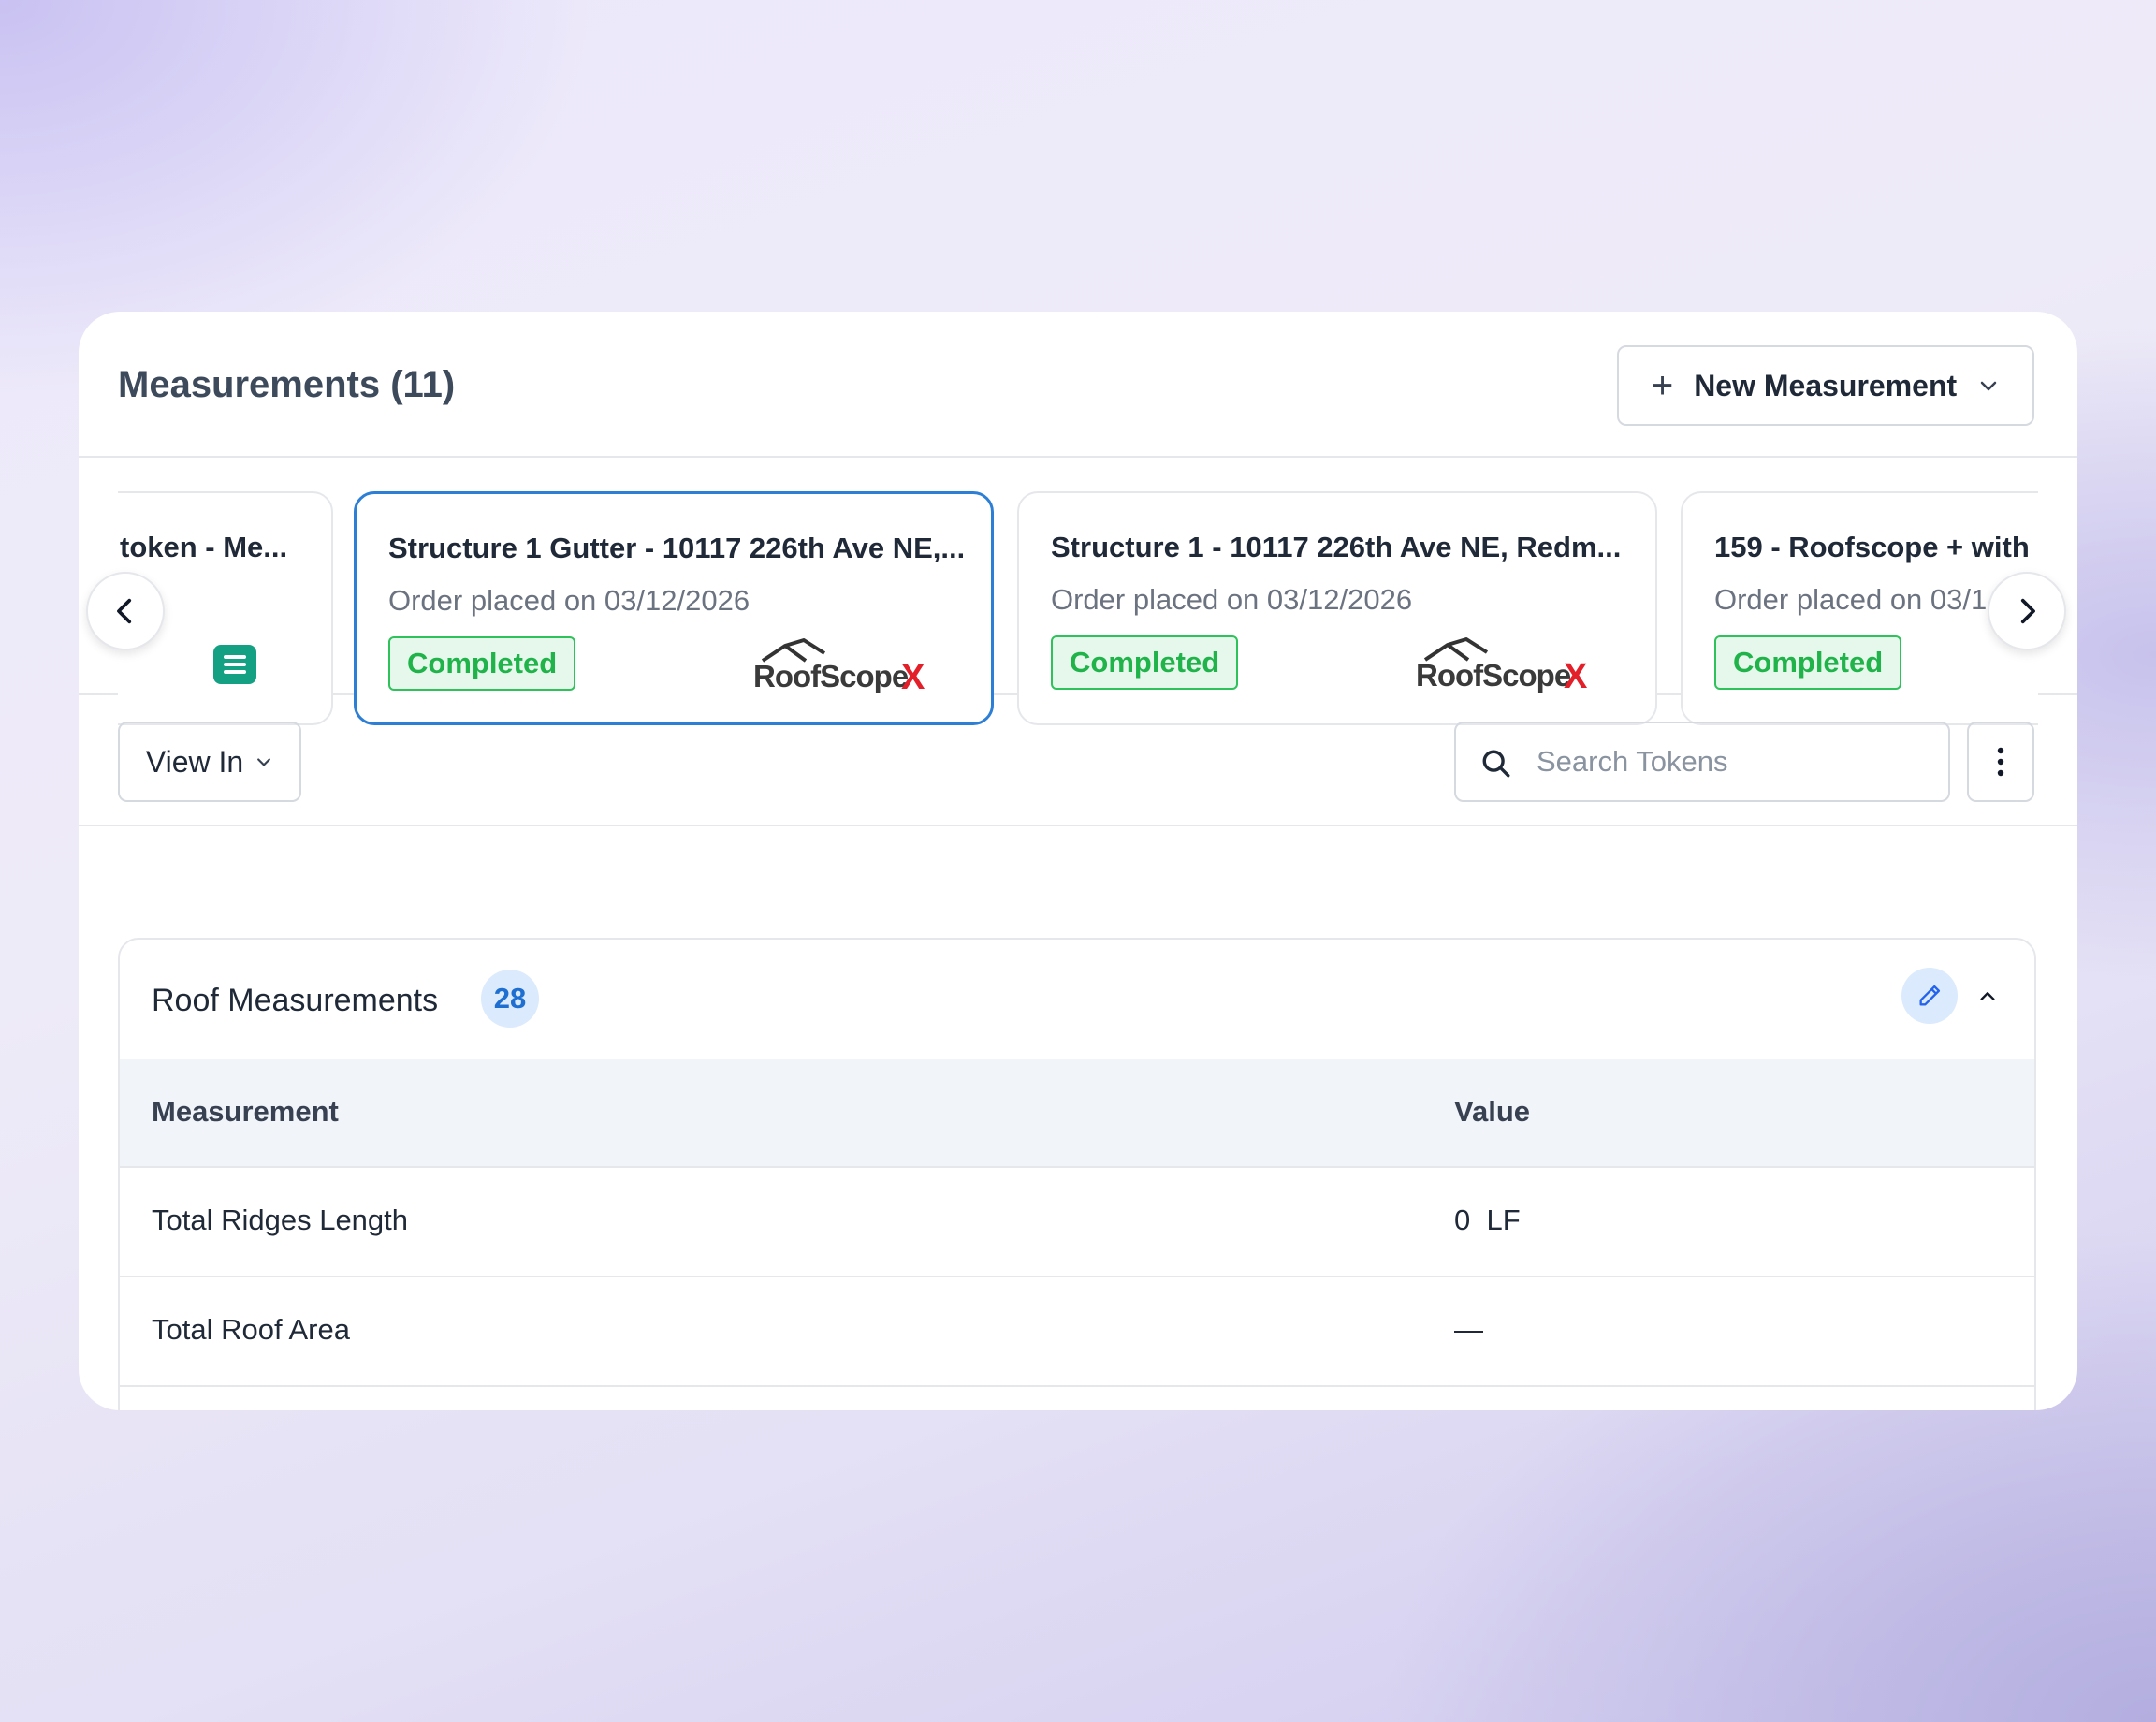 The width and height of the screenshot is (2156, 1722). Describe the element at coordinates (510, 999) in the screenshot. I see `count-badge: 28` at that location.